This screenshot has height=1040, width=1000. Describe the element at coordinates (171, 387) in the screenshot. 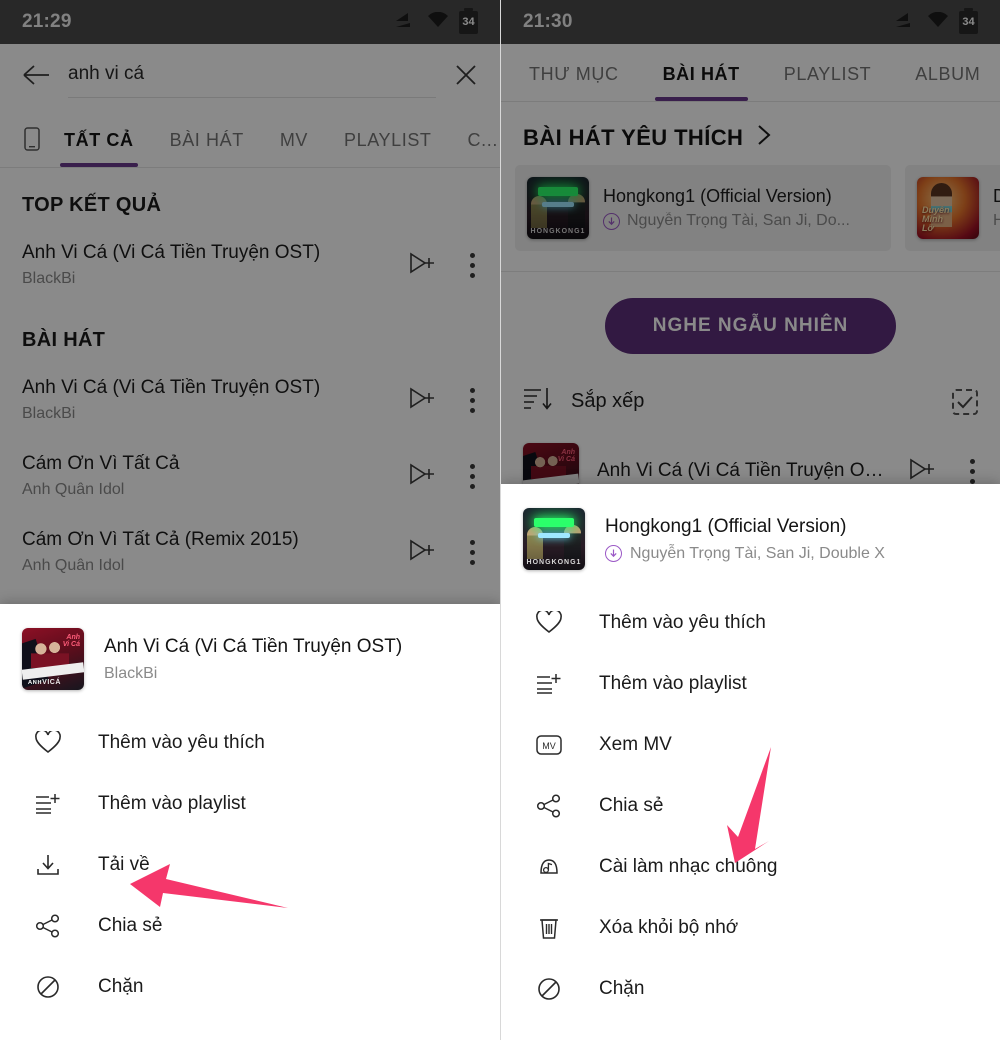

I see `song-title: Anh Vi Cá (Vi Cá Tiền Truyện OST)` at that location.